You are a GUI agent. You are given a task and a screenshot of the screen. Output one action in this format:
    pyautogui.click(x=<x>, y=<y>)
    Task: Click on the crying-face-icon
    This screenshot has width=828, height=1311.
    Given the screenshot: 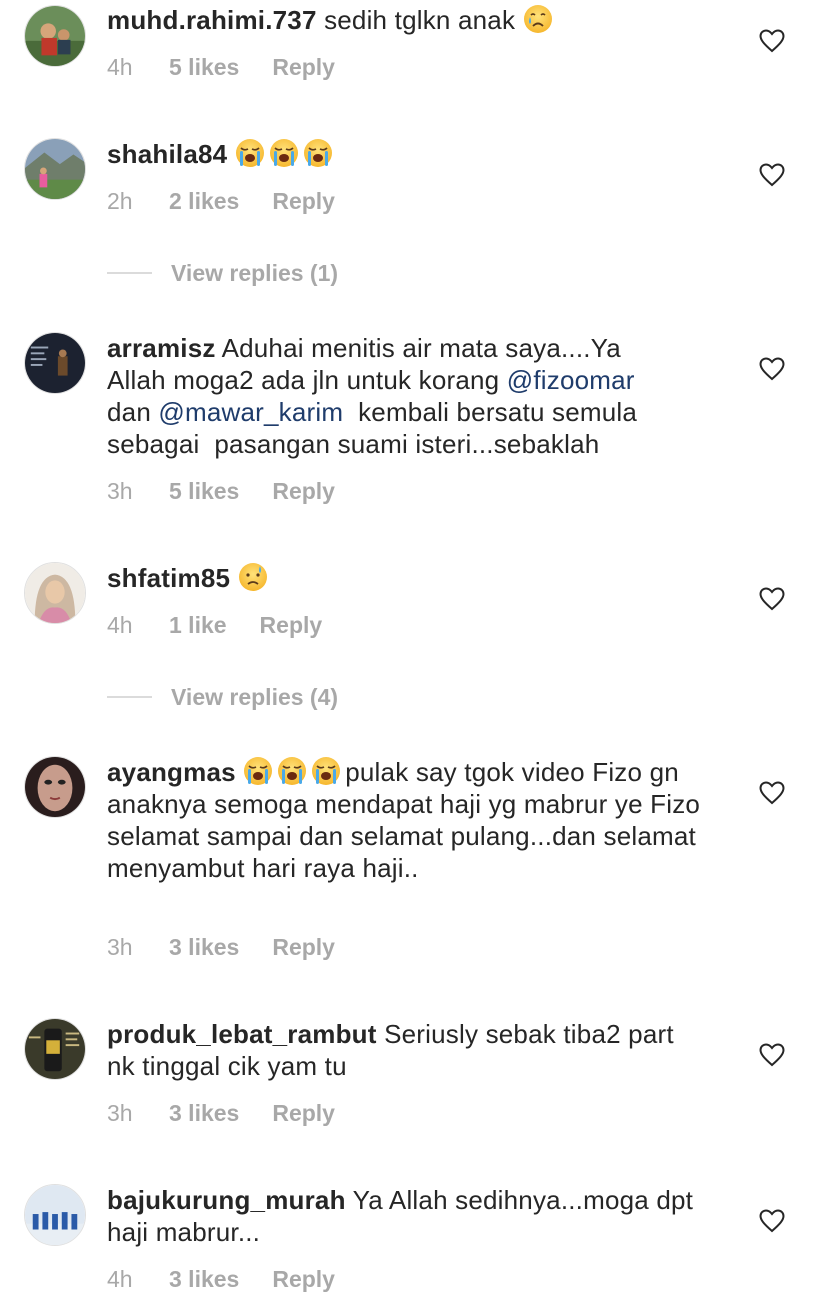 What is the action you would take?
    pyautogui.click(x=538, y=19)
    